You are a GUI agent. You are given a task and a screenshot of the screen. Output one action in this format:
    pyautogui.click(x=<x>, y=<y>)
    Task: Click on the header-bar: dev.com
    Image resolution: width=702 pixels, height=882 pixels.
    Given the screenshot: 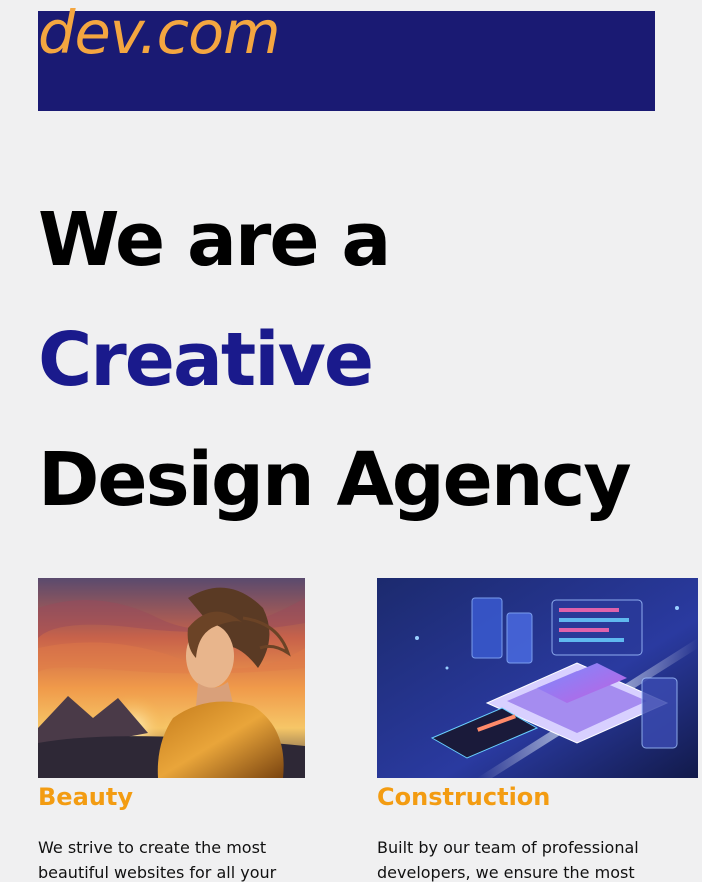 What is the action you would take?
    pyautogui.click(x=346, y=57)
    